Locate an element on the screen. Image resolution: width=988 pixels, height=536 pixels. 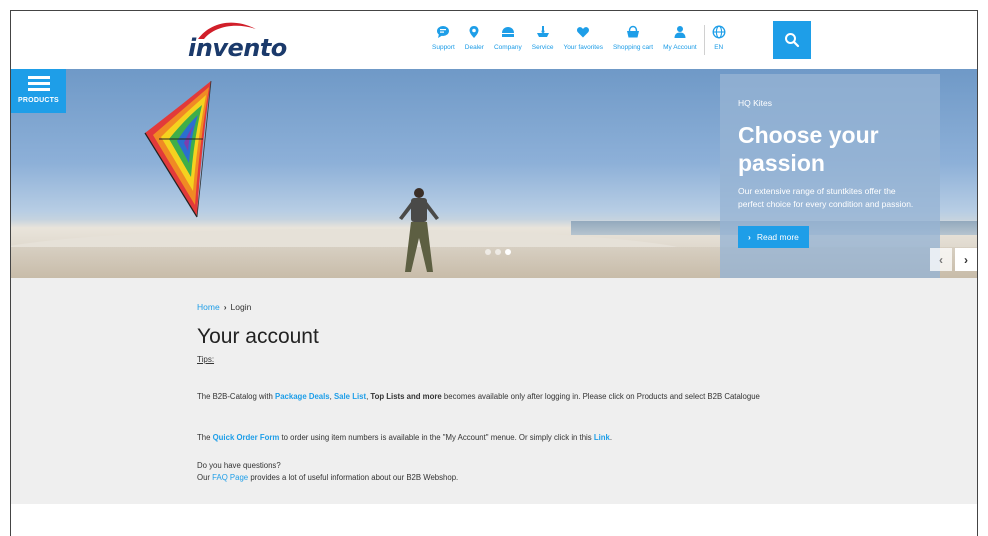
slider-prev-button: ‹ is located at coordinates (941, 259).